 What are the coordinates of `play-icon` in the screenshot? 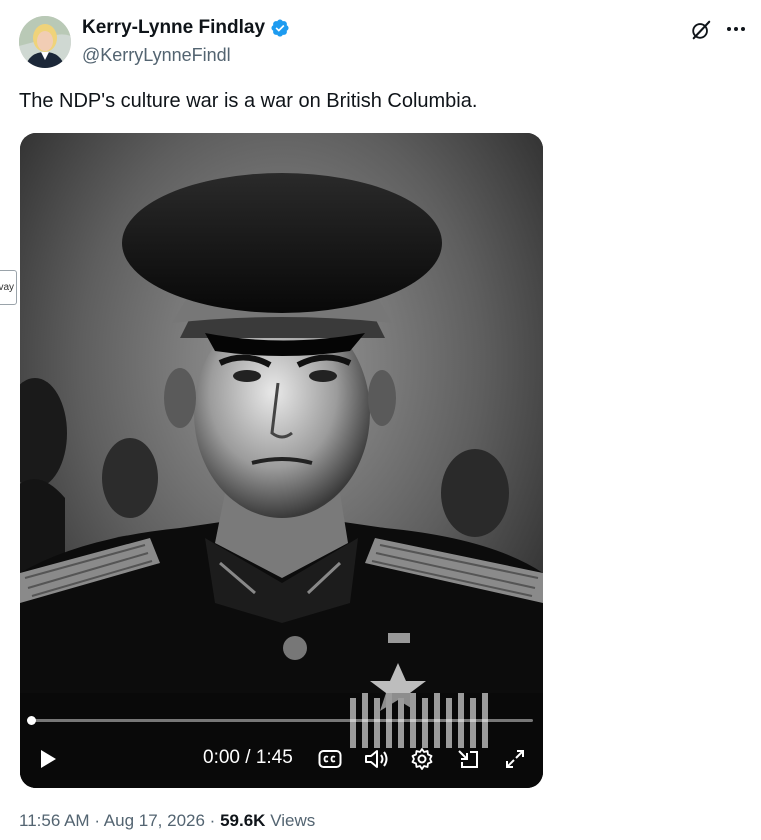 It's located at (48, 759).